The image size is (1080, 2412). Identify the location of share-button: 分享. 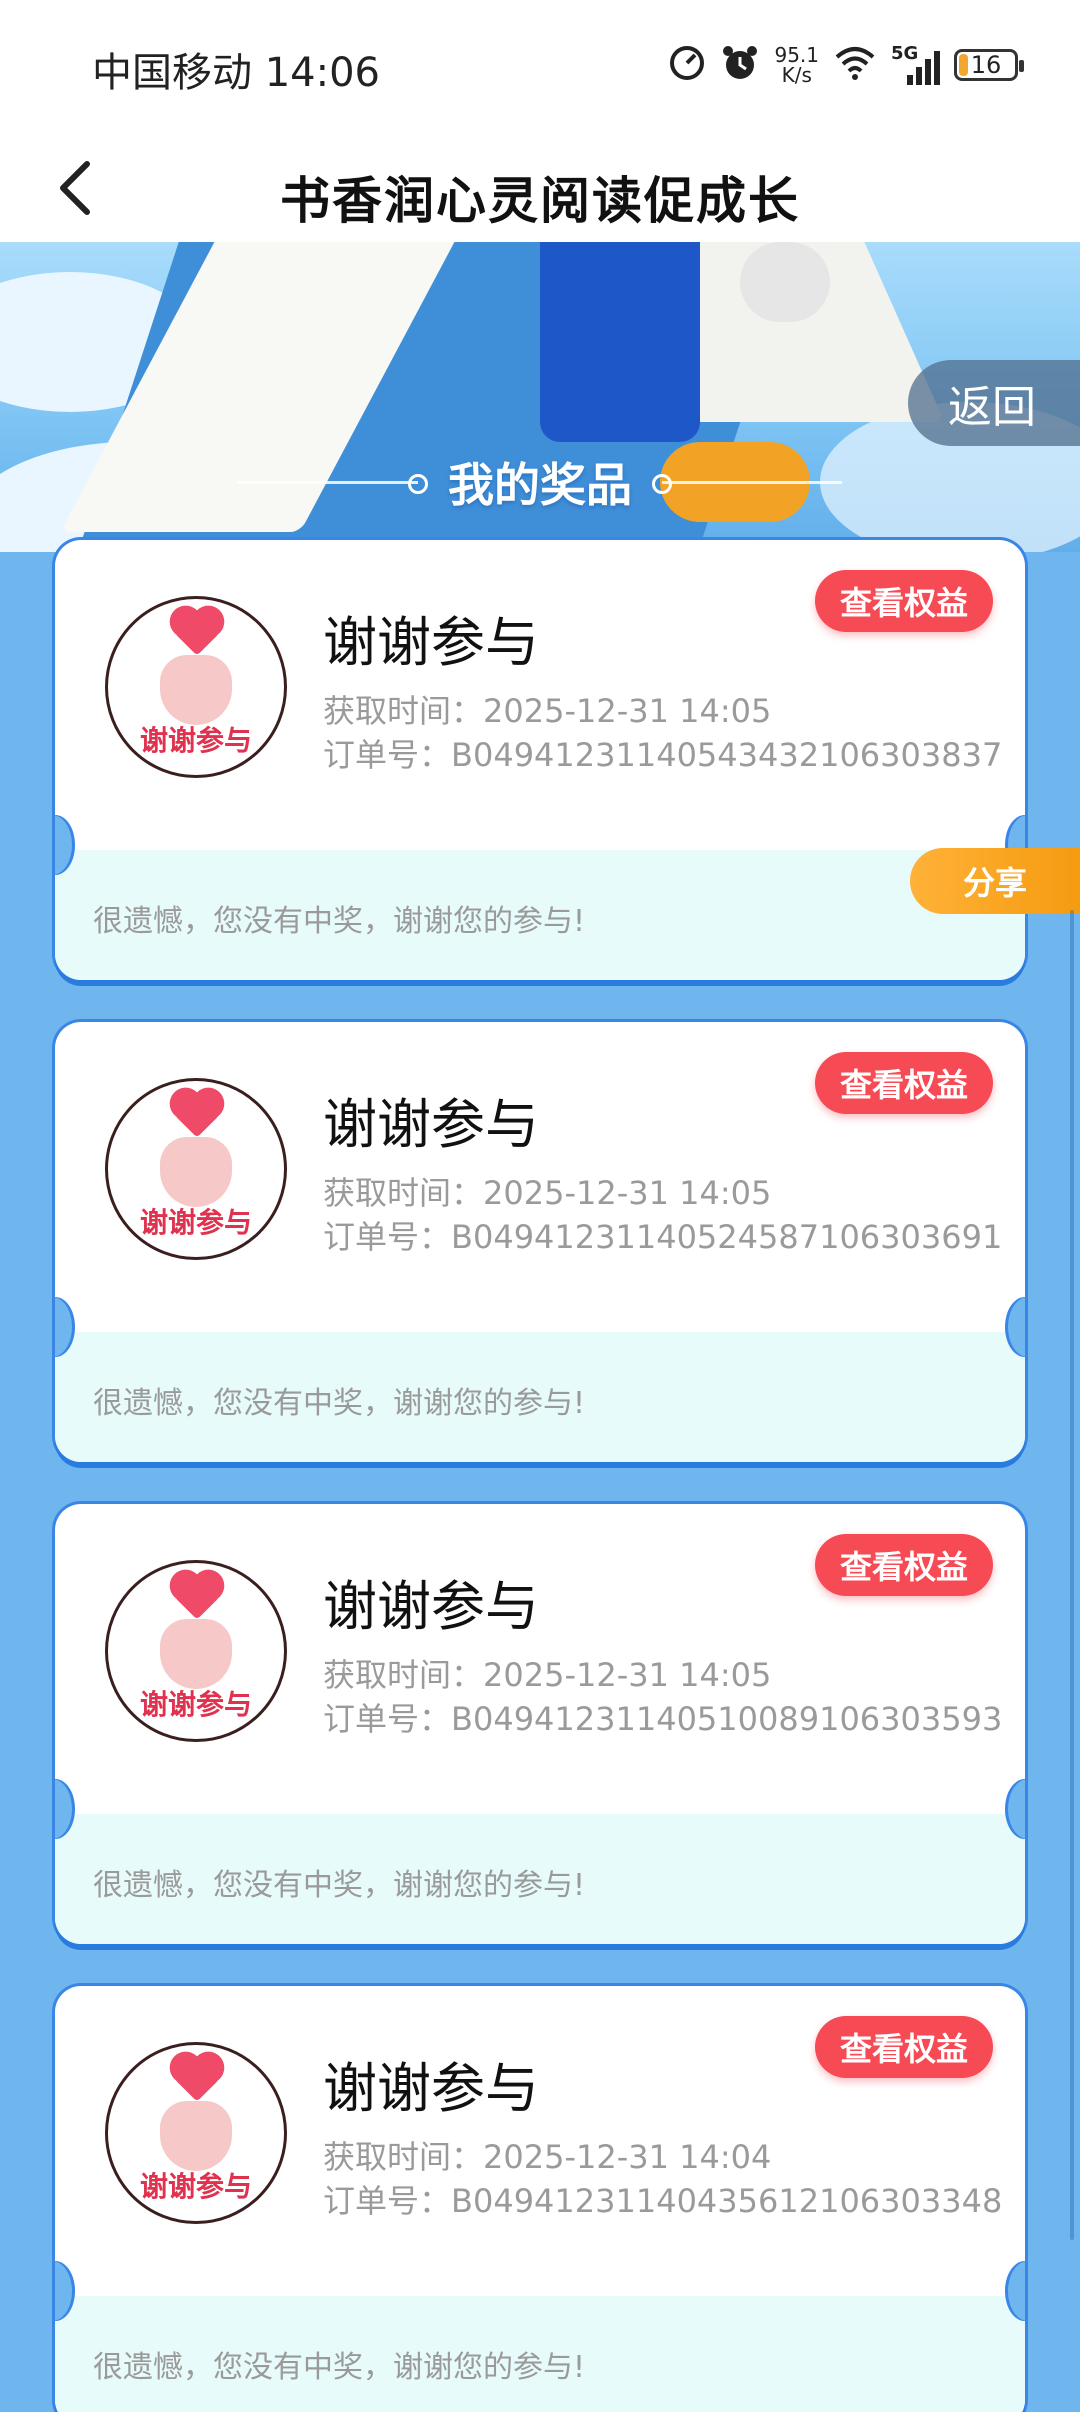
(995, 881).